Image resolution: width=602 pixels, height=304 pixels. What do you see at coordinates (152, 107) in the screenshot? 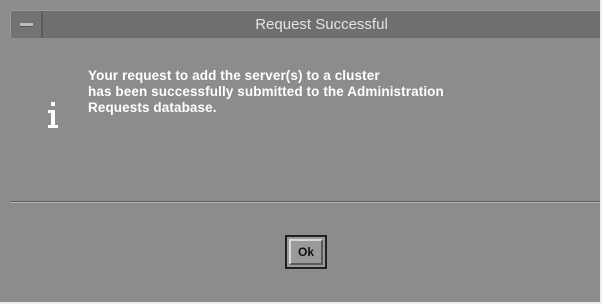
I see `message-line: Requests database.` at bounding box center [152, 107].